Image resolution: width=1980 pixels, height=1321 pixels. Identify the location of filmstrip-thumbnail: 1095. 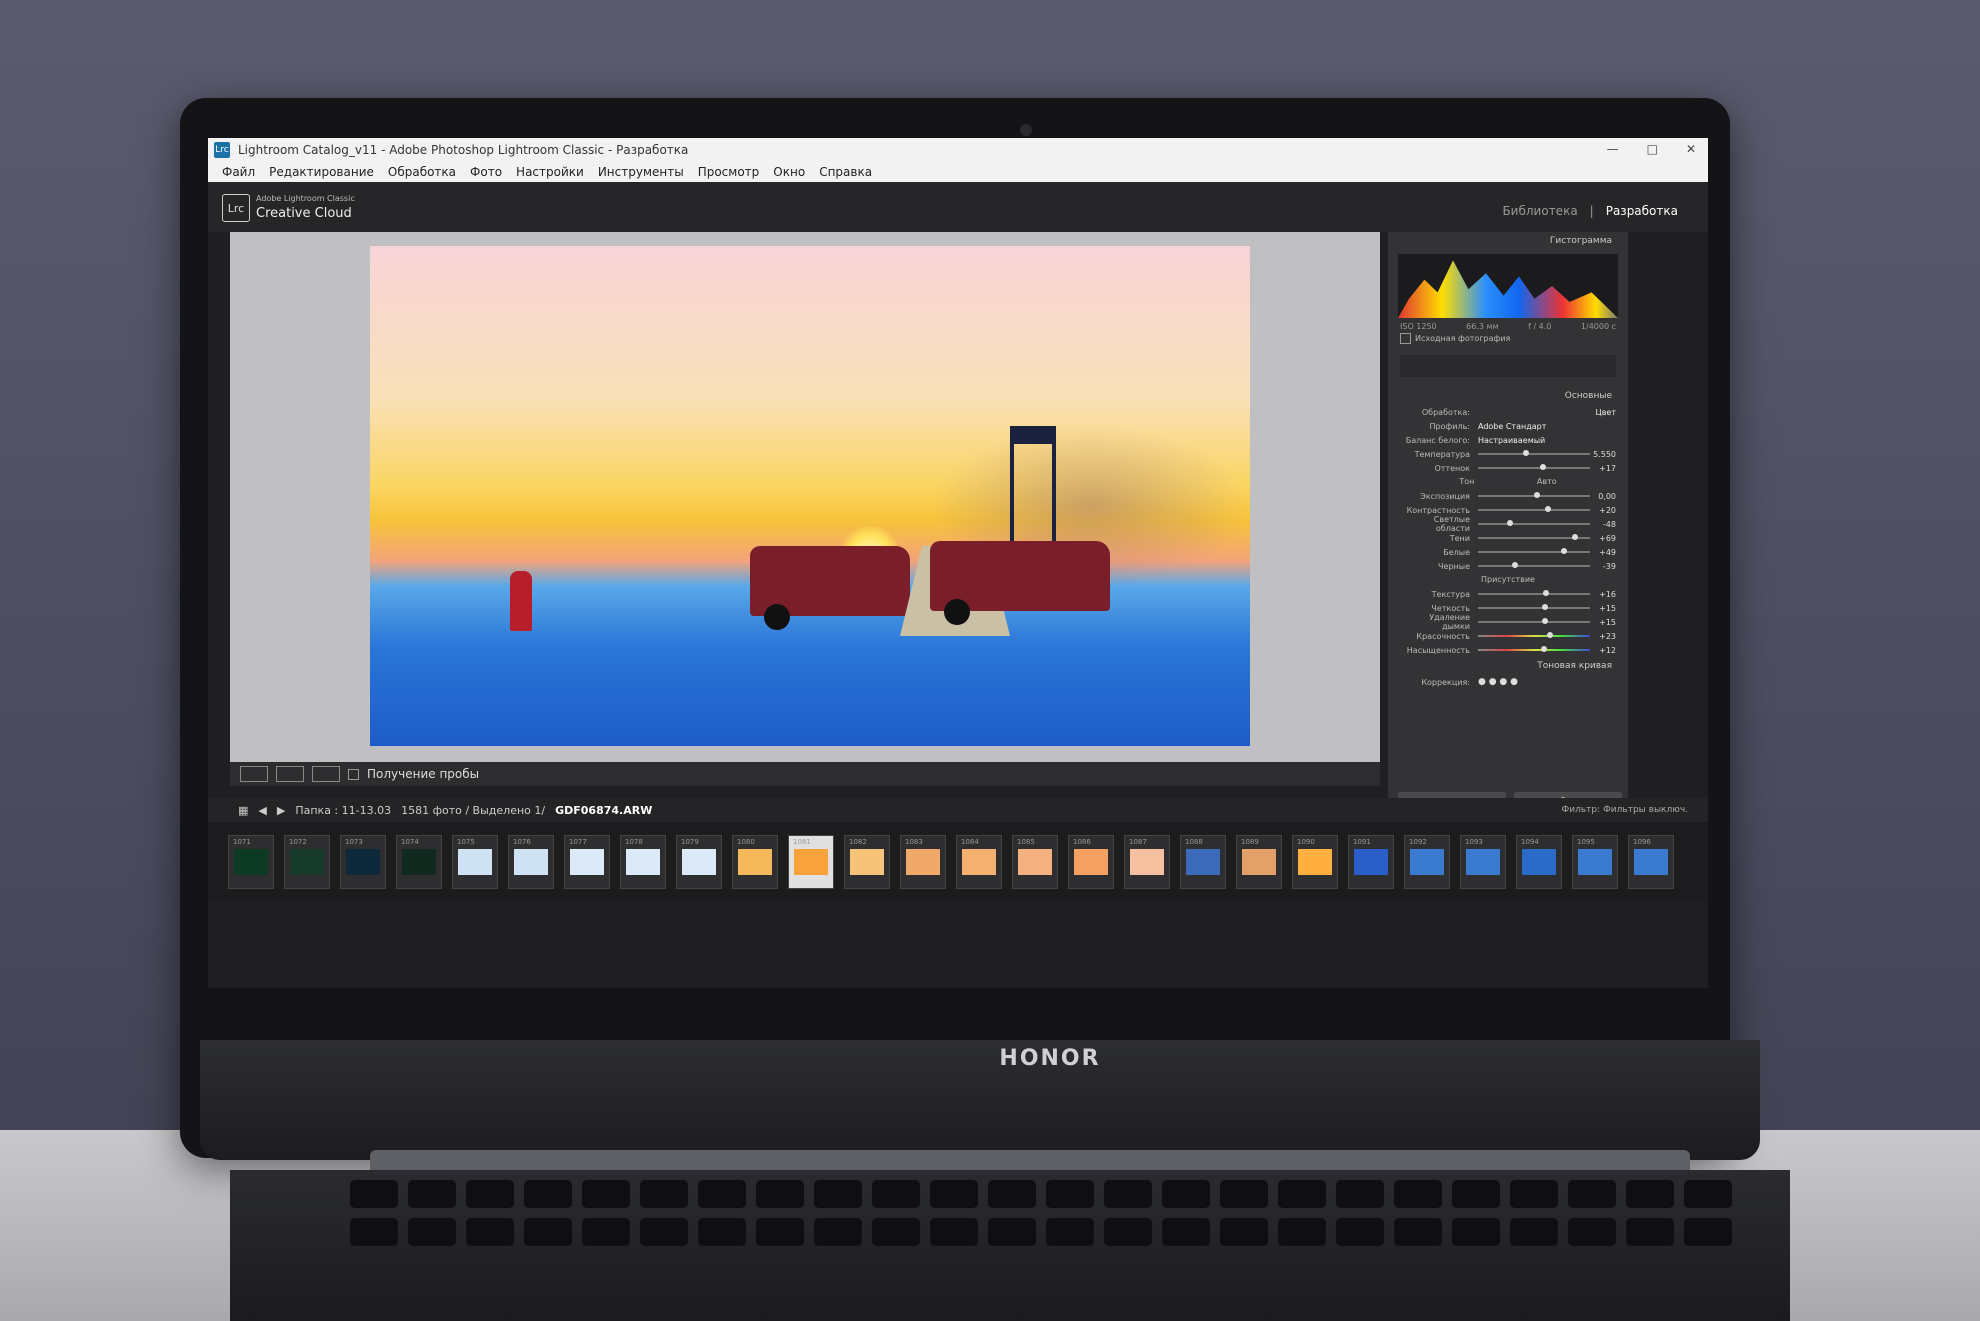
(1595, 862).